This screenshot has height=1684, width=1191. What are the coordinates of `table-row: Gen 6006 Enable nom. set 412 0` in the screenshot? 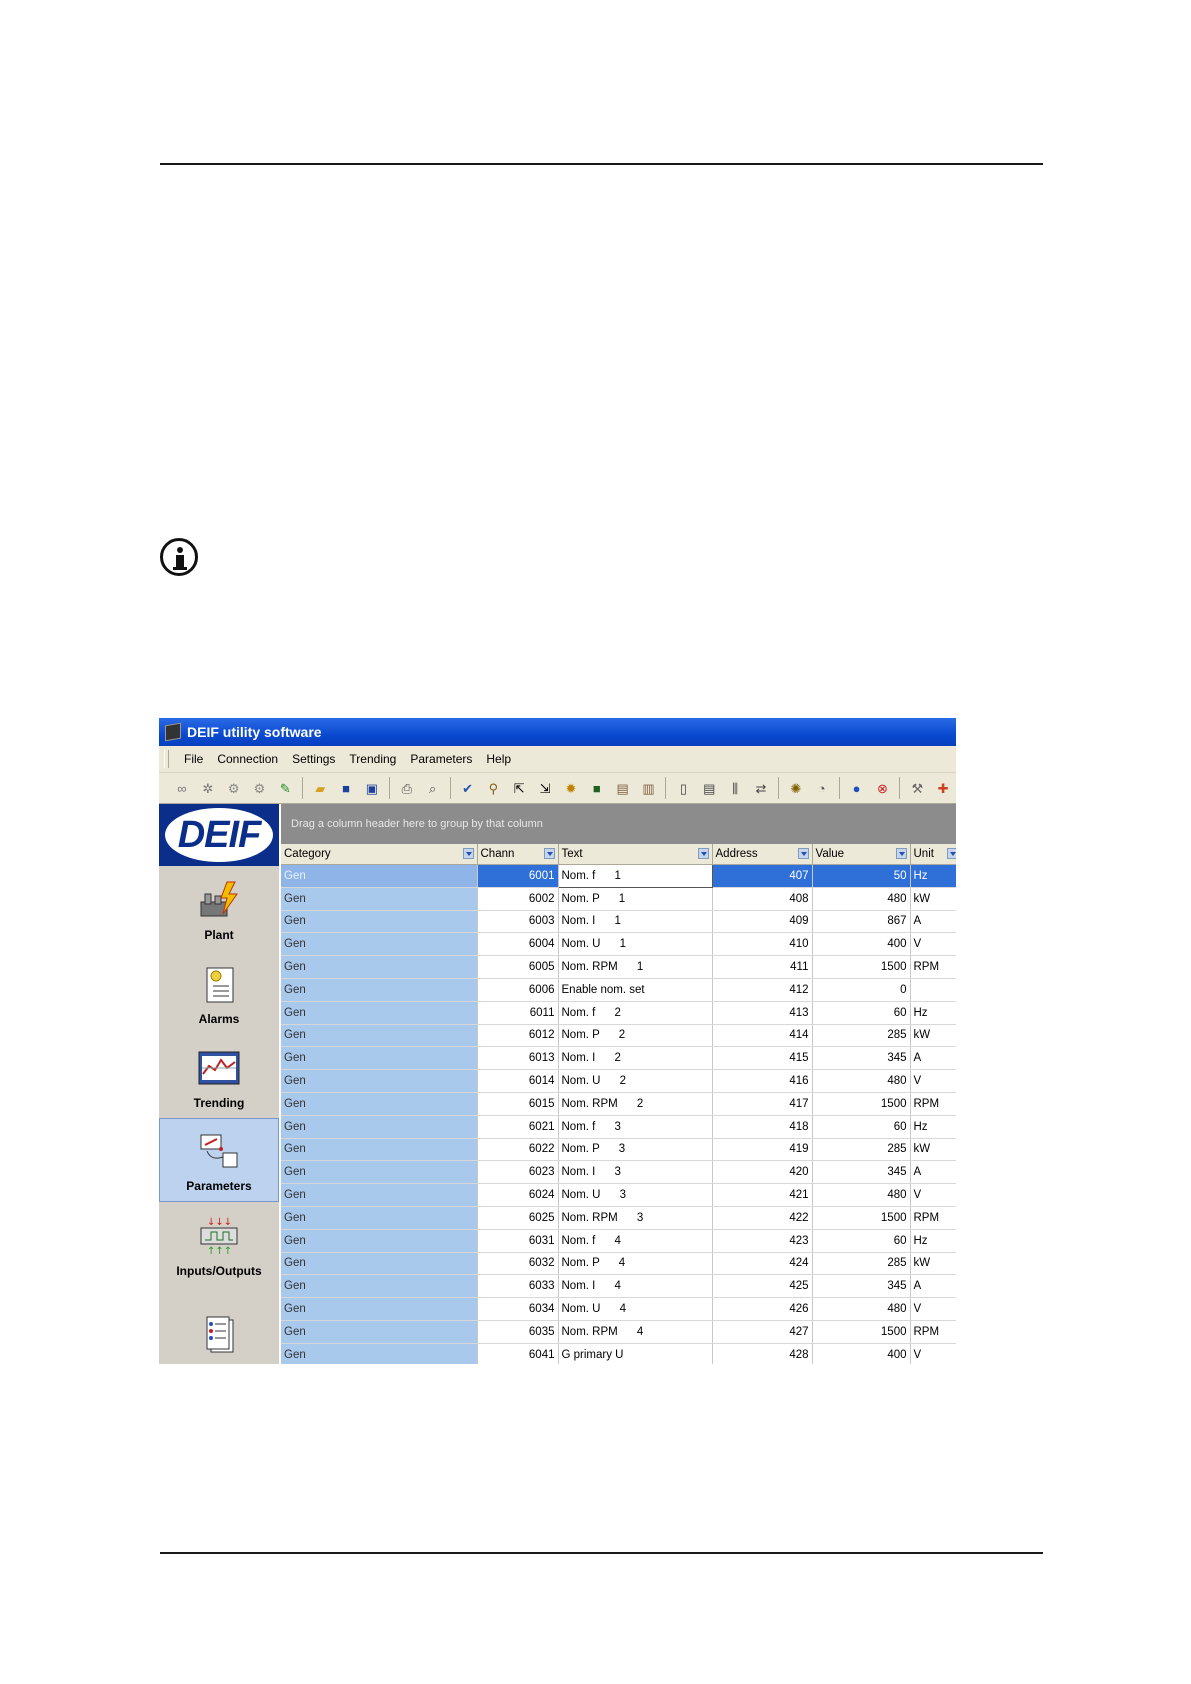 It's located at (618, 990).